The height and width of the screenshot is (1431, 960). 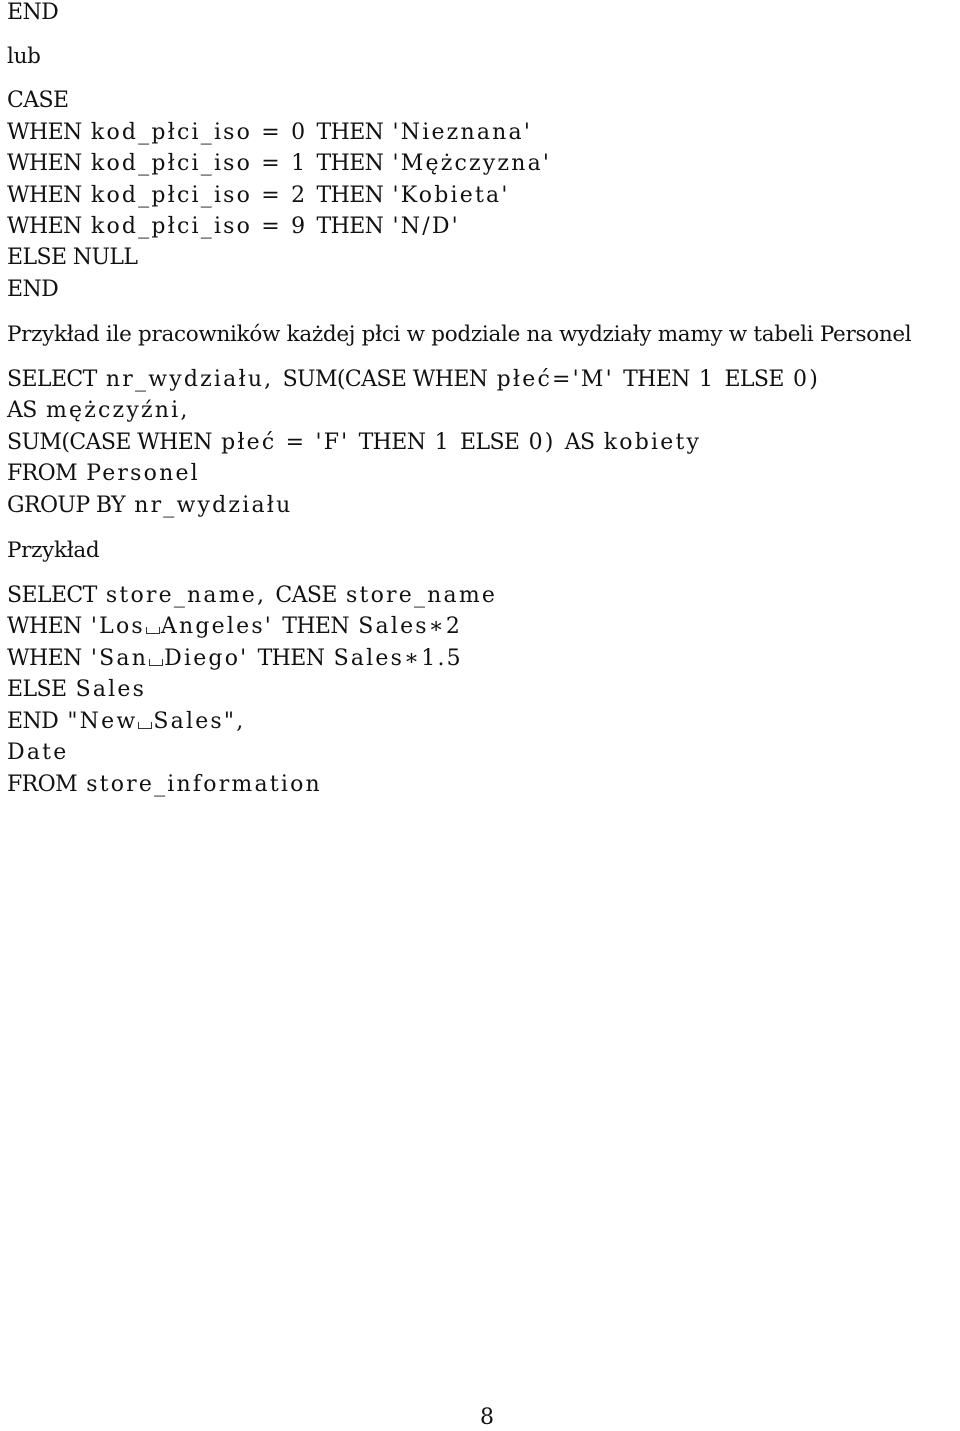 What do you see at coordinates (103, 473) in the screenshot?
I see `code-line: FROM Personel` at bounding box center [103, 473].